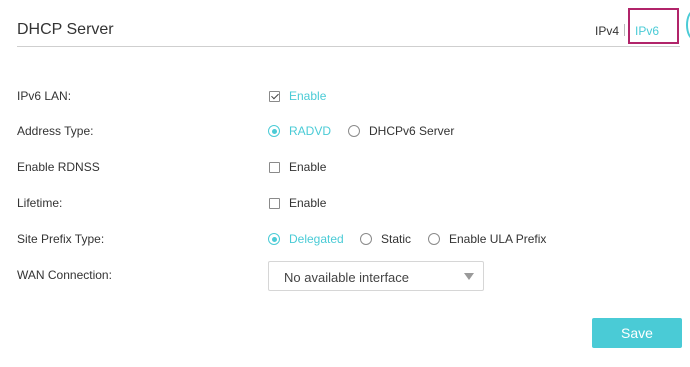 The width and height of the screenshot is (690, 367). I want to click on tab-divider, so click(624, 30).